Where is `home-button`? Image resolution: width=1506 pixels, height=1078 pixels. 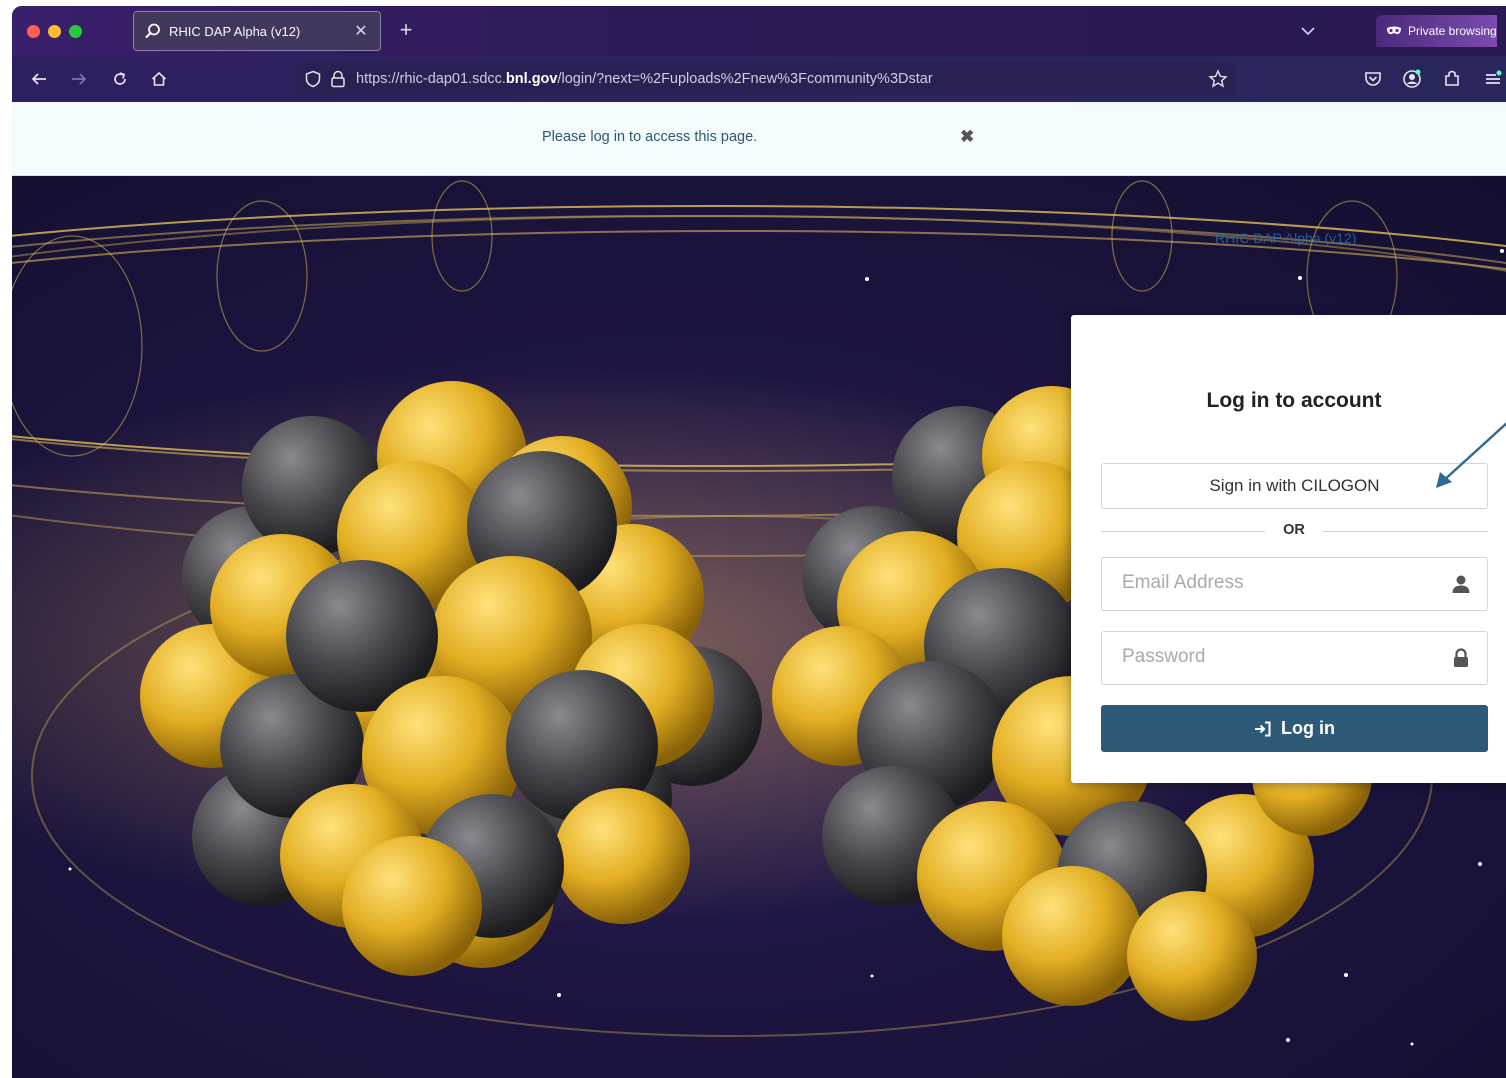 home-button is located at coordinates (159, 79).